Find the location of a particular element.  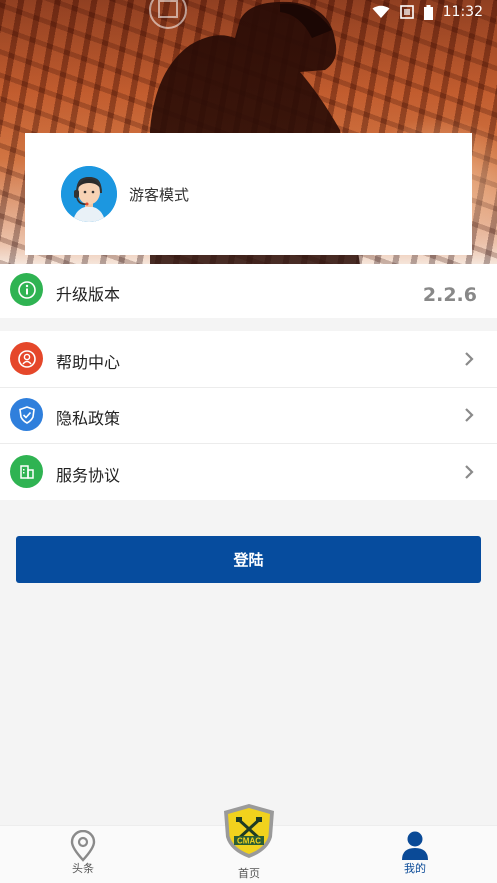

tab-headlines: 头条 is located at coordinates (83, 854).